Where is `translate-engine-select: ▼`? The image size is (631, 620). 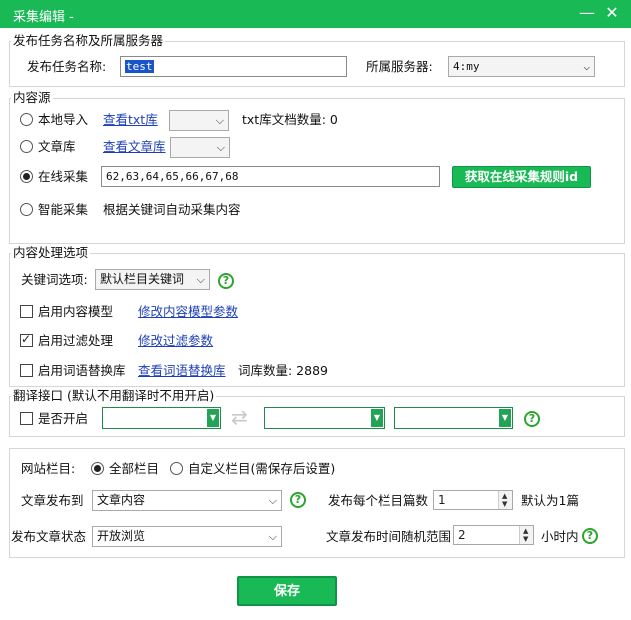 translate-engine-select: ▼ is located at coordinates (453, 418).